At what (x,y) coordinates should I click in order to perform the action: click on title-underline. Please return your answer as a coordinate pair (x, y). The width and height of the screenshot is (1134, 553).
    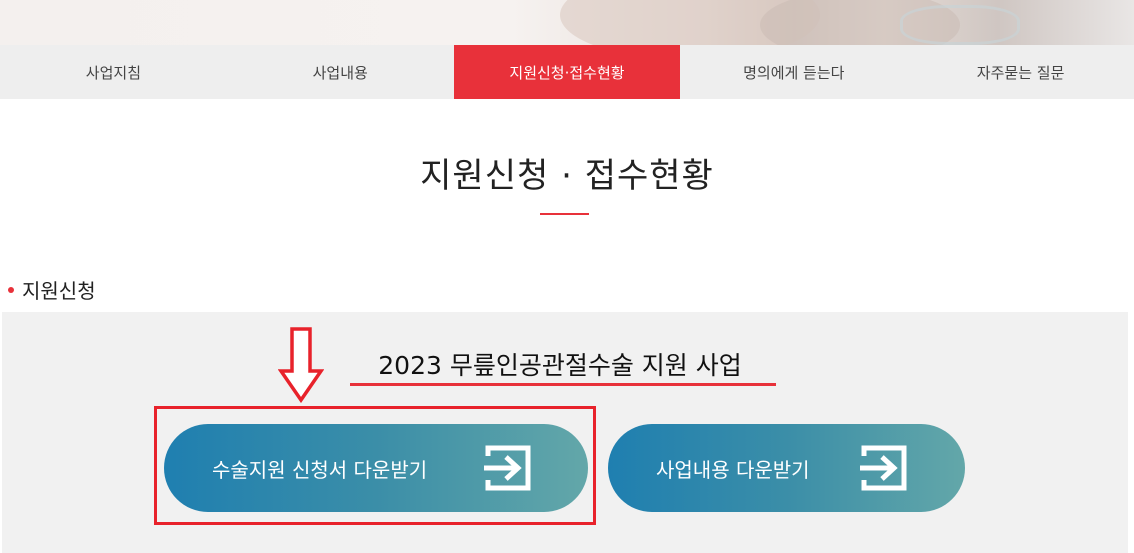
    Looking at the image, I should click on (564, 214).